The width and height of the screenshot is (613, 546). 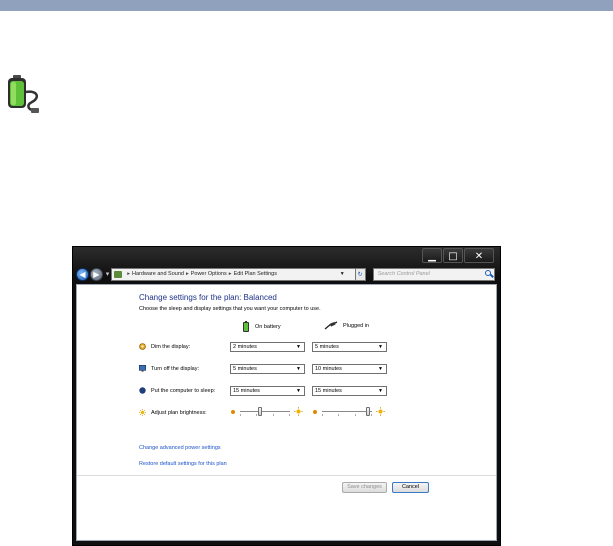 What do you see at coordinates (175, 368) in the screenshot?
I see `turn-off-display-text: Turn off the display:` at bounding box center [175, 368].